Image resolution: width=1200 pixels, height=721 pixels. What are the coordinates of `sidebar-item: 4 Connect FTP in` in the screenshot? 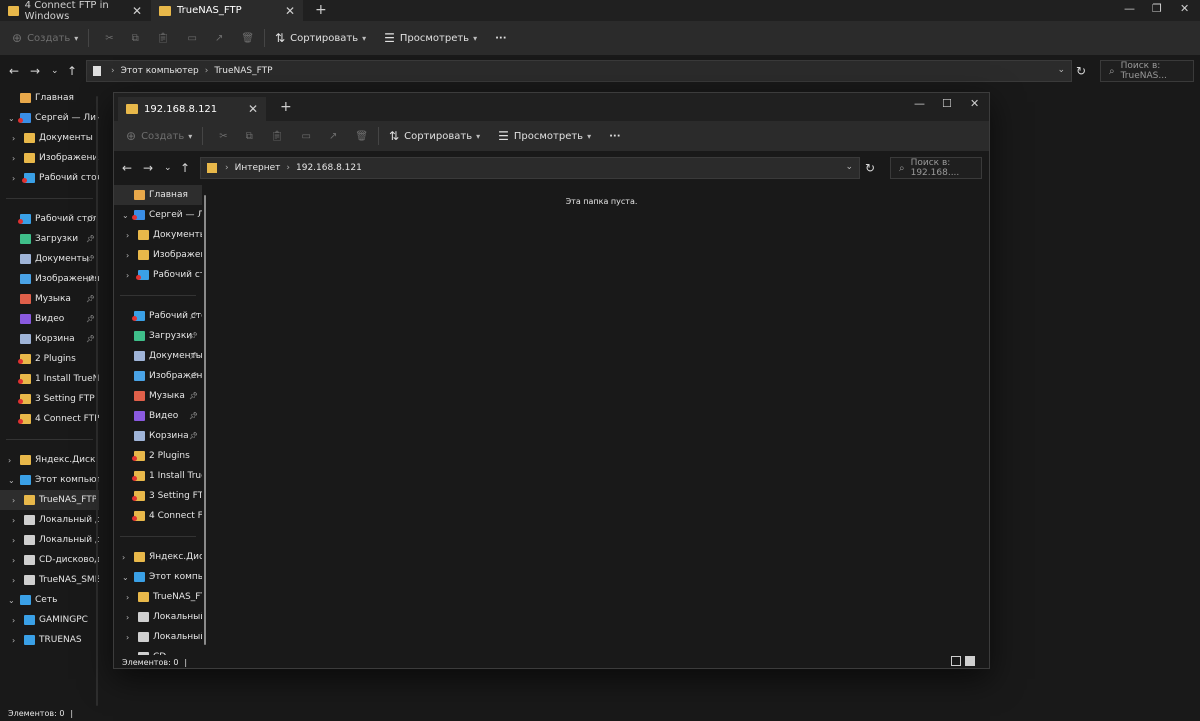 It's located at (158, 516).